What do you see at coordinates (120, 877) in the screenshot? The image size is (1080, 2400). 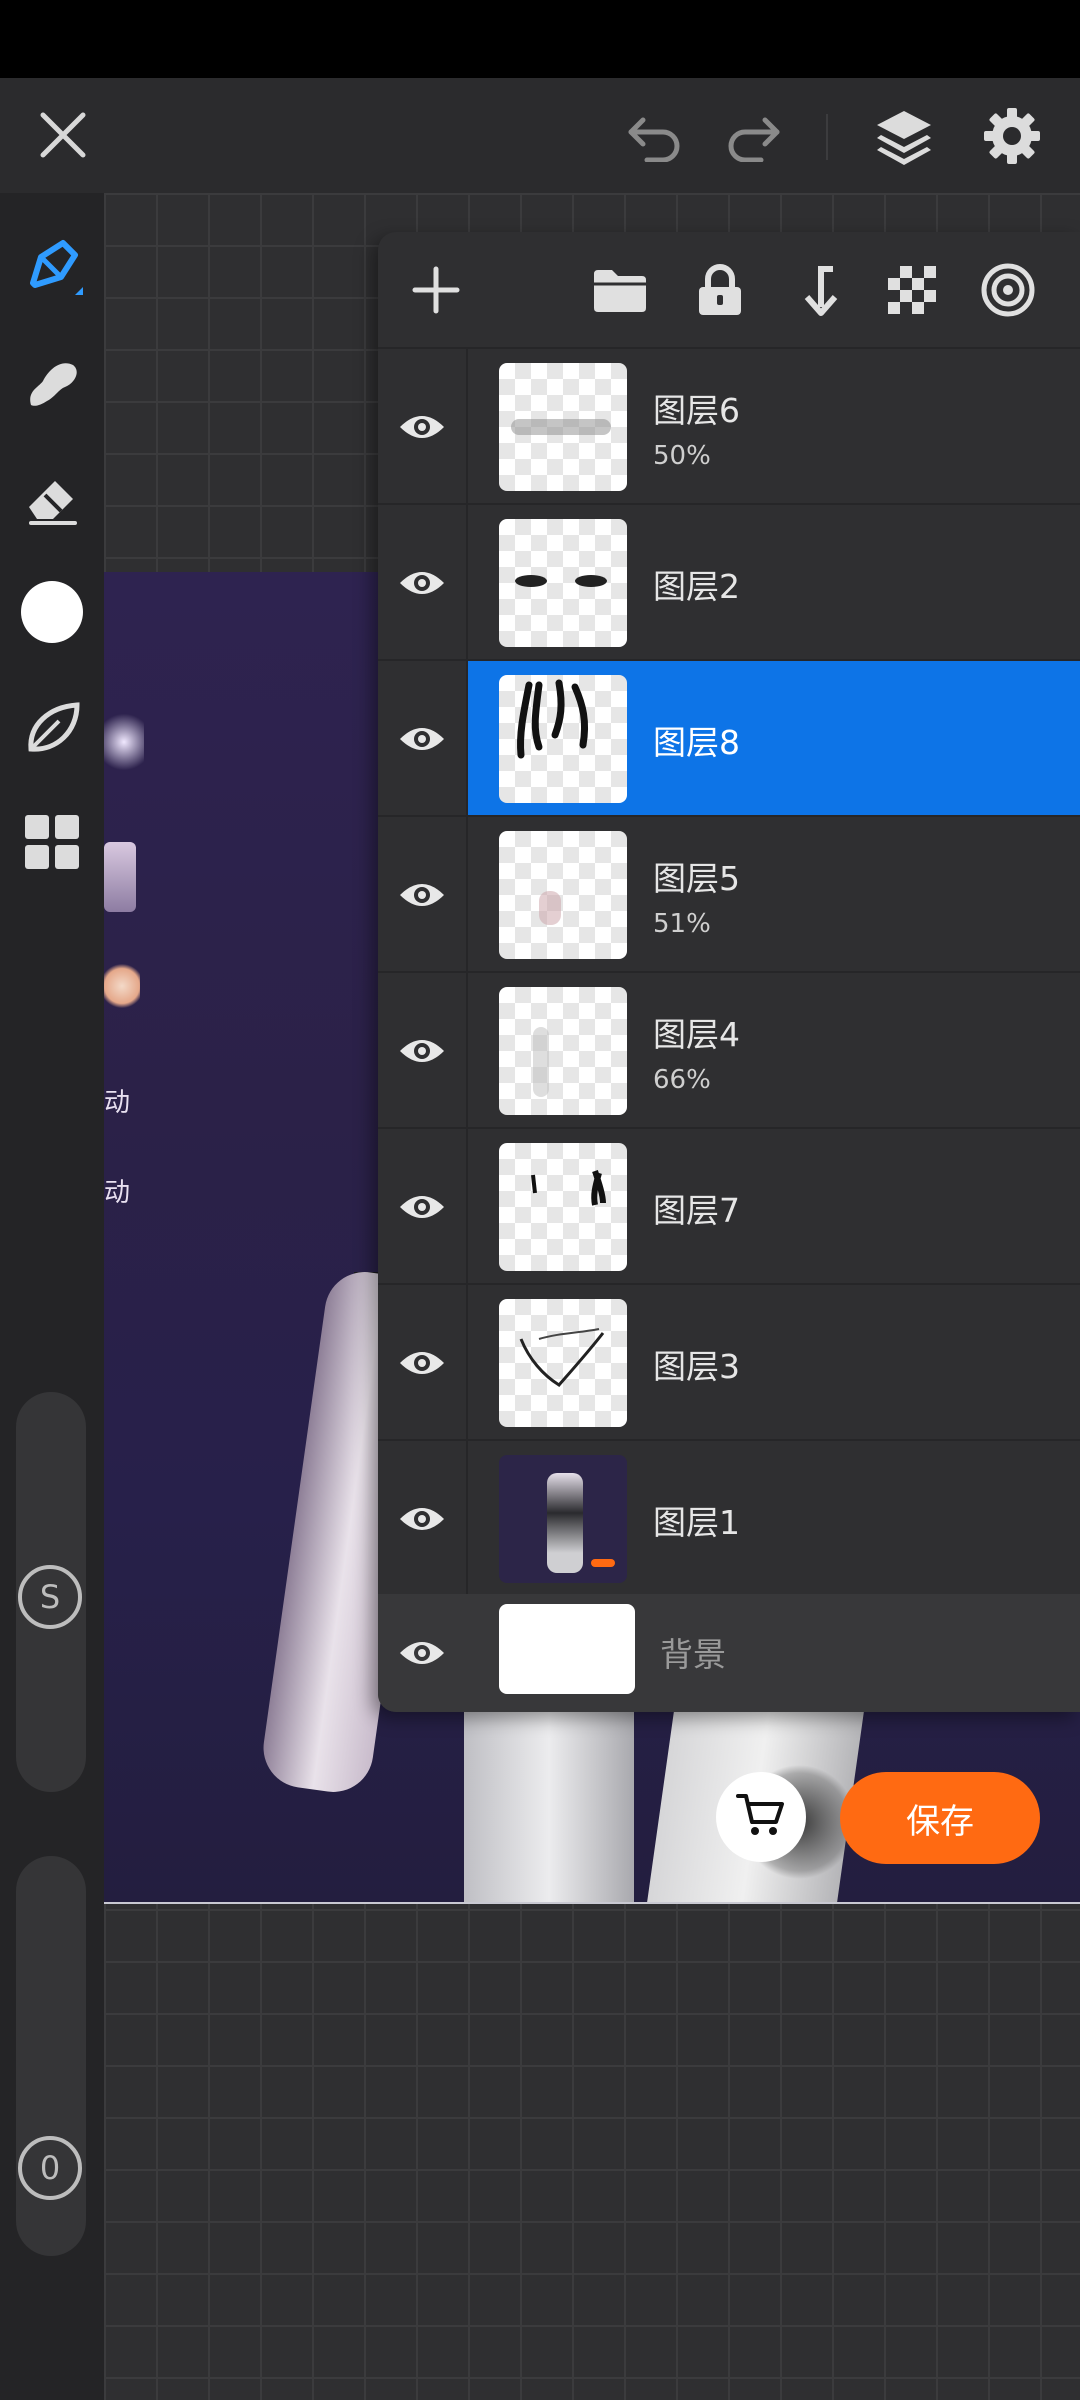 I see `art-gift-box` at bounding box center [120, 877].